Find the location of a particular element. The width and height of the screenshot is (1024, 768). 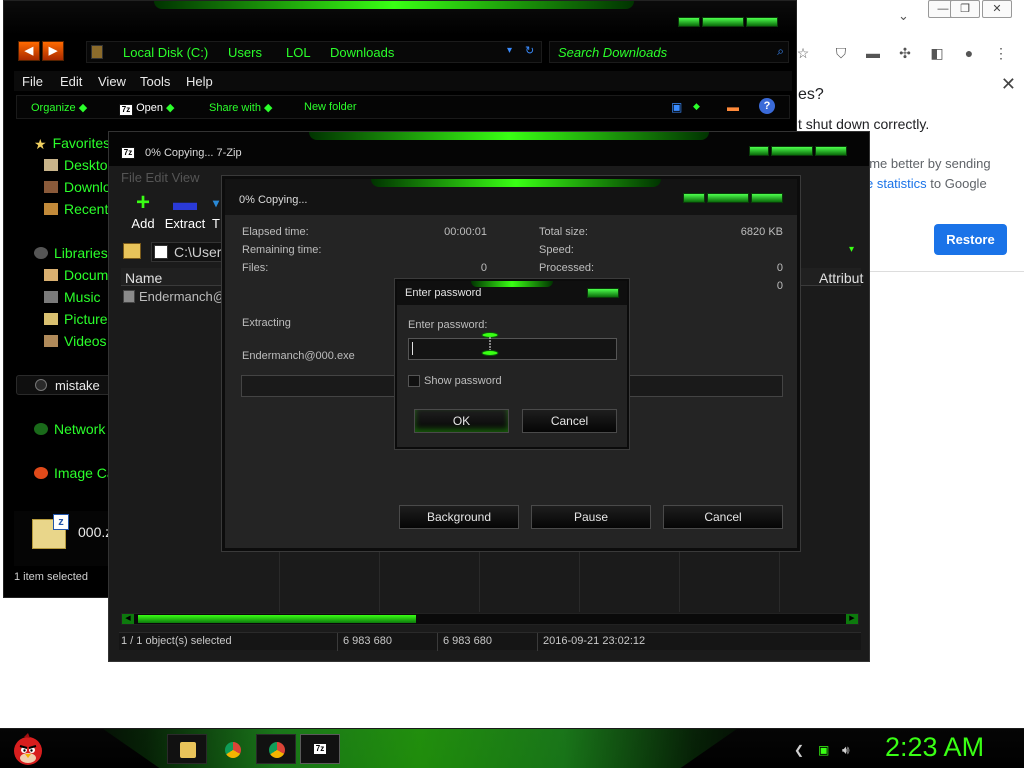

speed-label: Speed: is located at coordinates (556, 250).